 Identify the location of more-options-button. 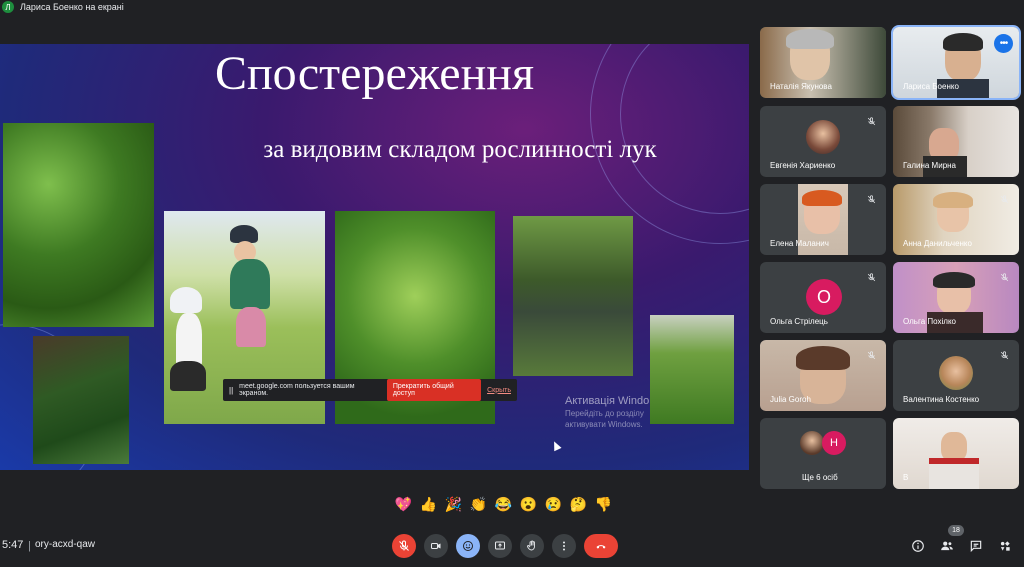
(564, 546).